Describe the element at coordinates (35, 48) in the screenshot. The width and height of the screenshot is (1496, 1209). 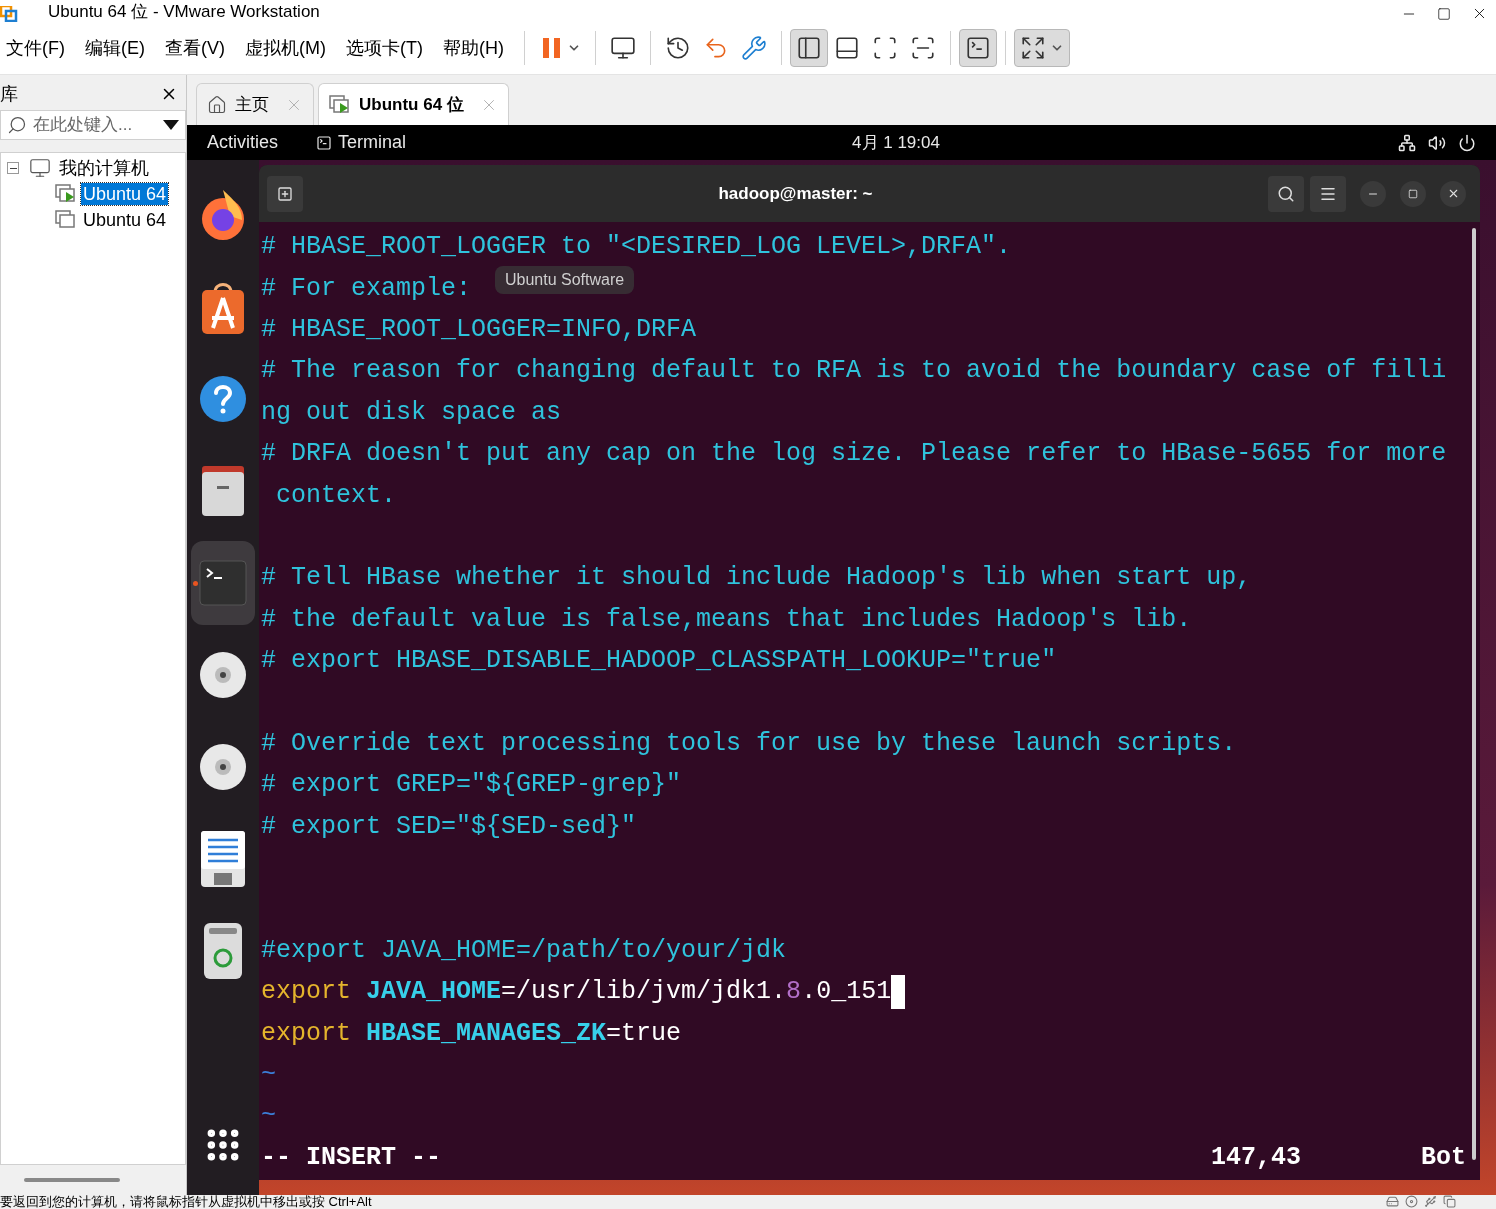
I see `menu-item: 文件(F)` at that location.